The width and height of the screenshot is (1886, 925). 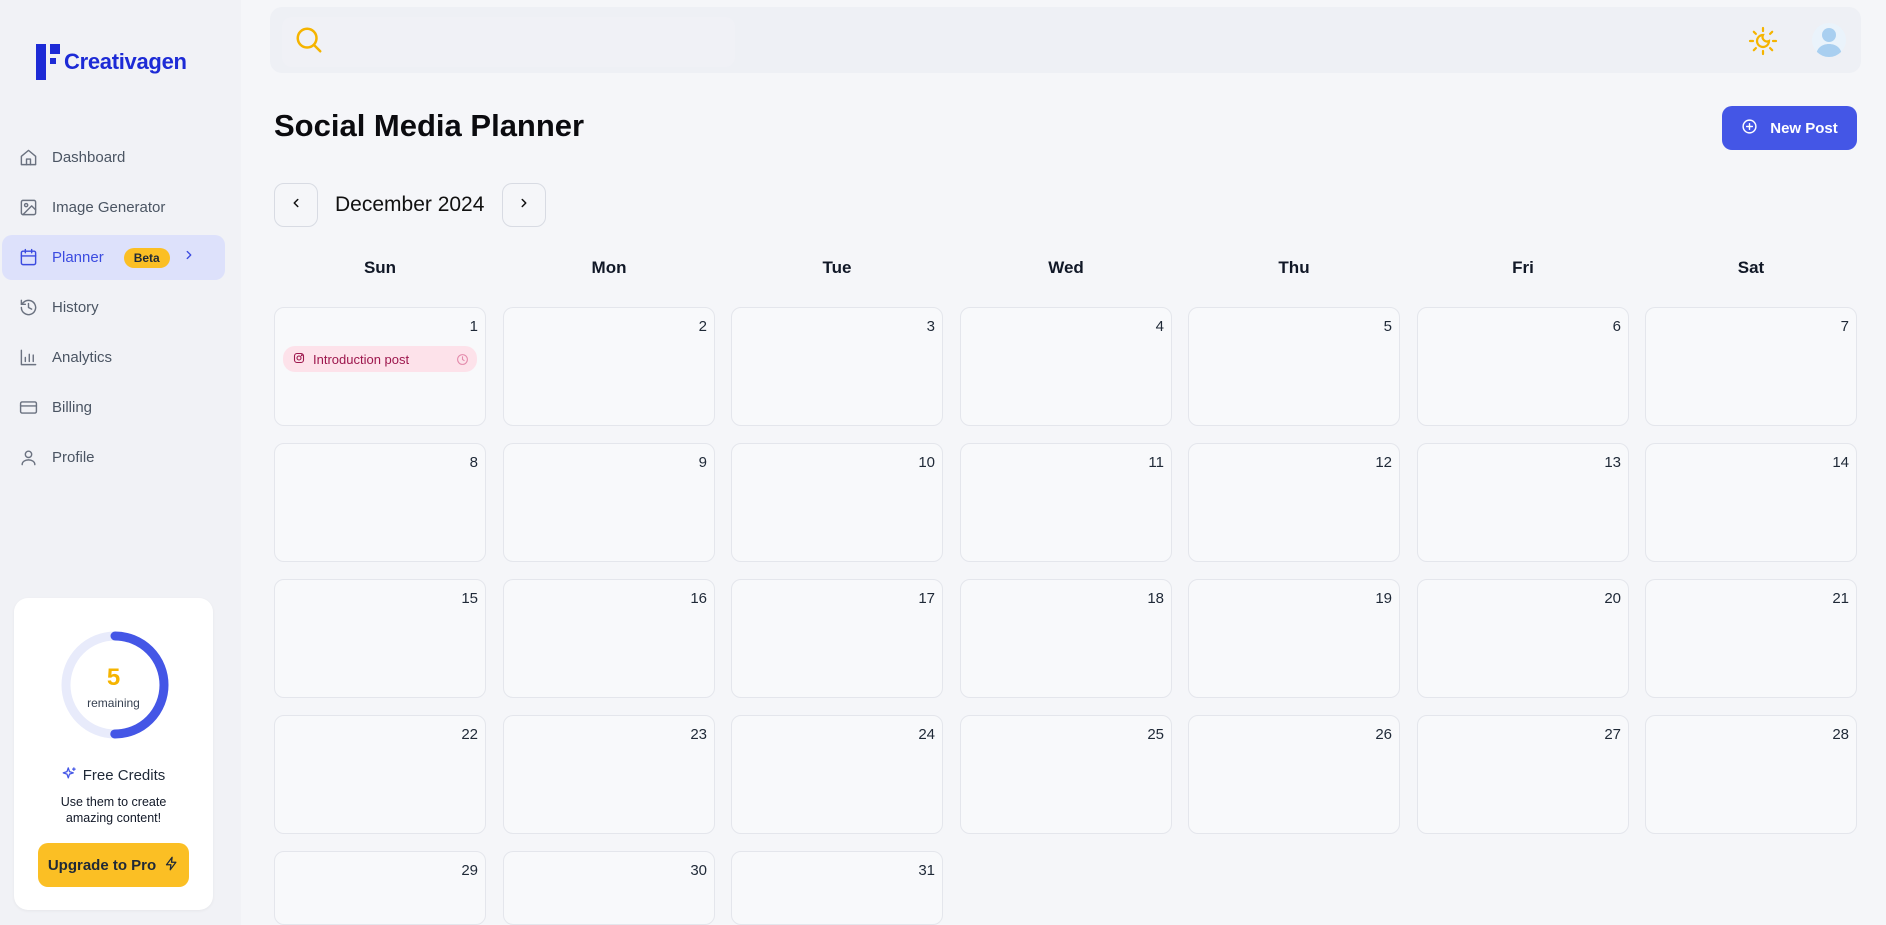 What do you see at coordinates (113, 207) in the screenshot?
I see `sidebar-item-image-generator: Image Generator` at bounding box center [113, 207].